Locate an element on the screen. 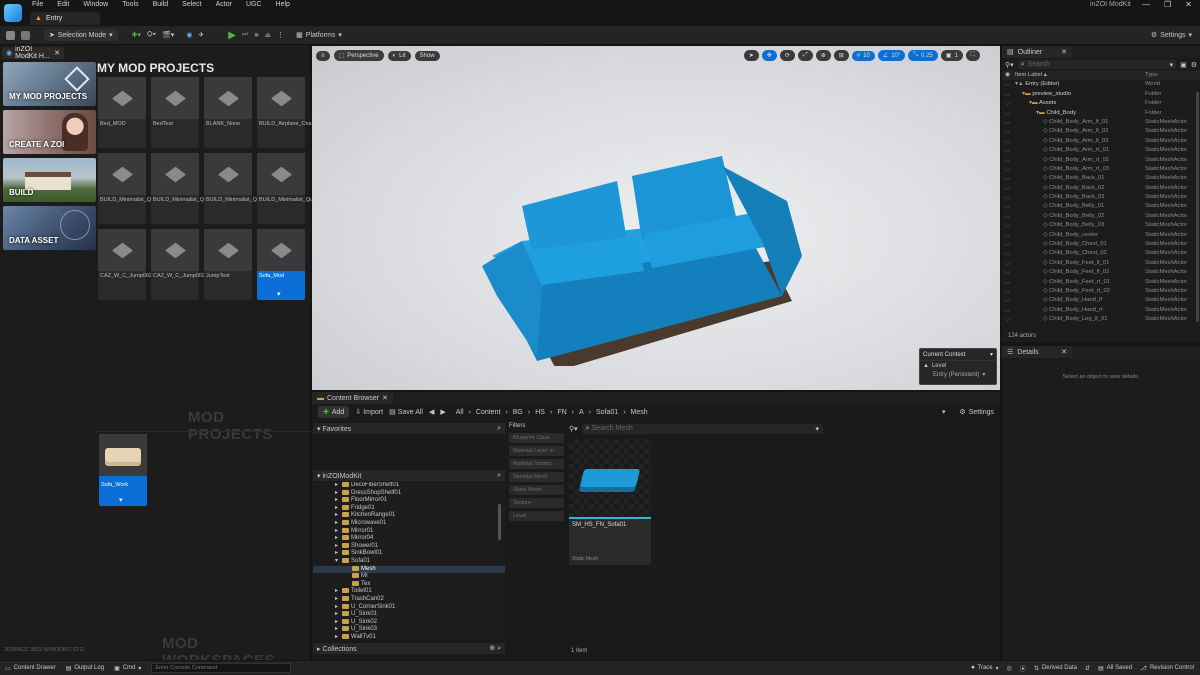 The width and height of the screenshot is (1200, 675). add-folder-icon: ▣ is located at coordinates (1183, 65).